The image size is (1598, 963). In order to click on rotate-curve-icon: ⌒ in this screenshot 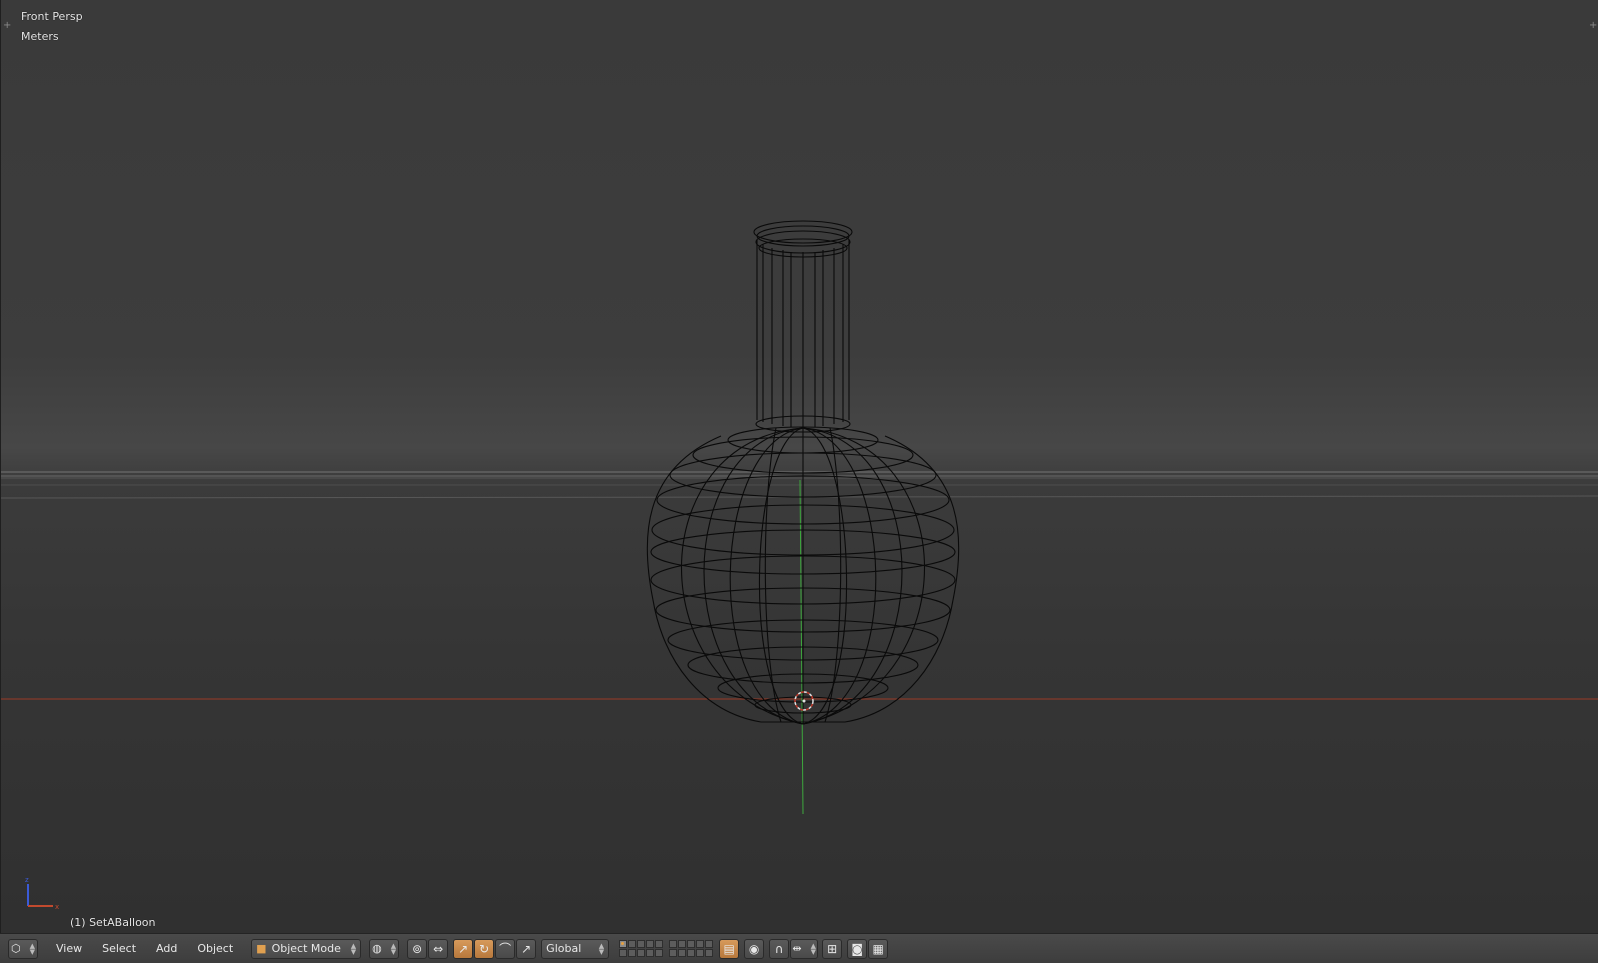, I will do `click(505, 949)`.